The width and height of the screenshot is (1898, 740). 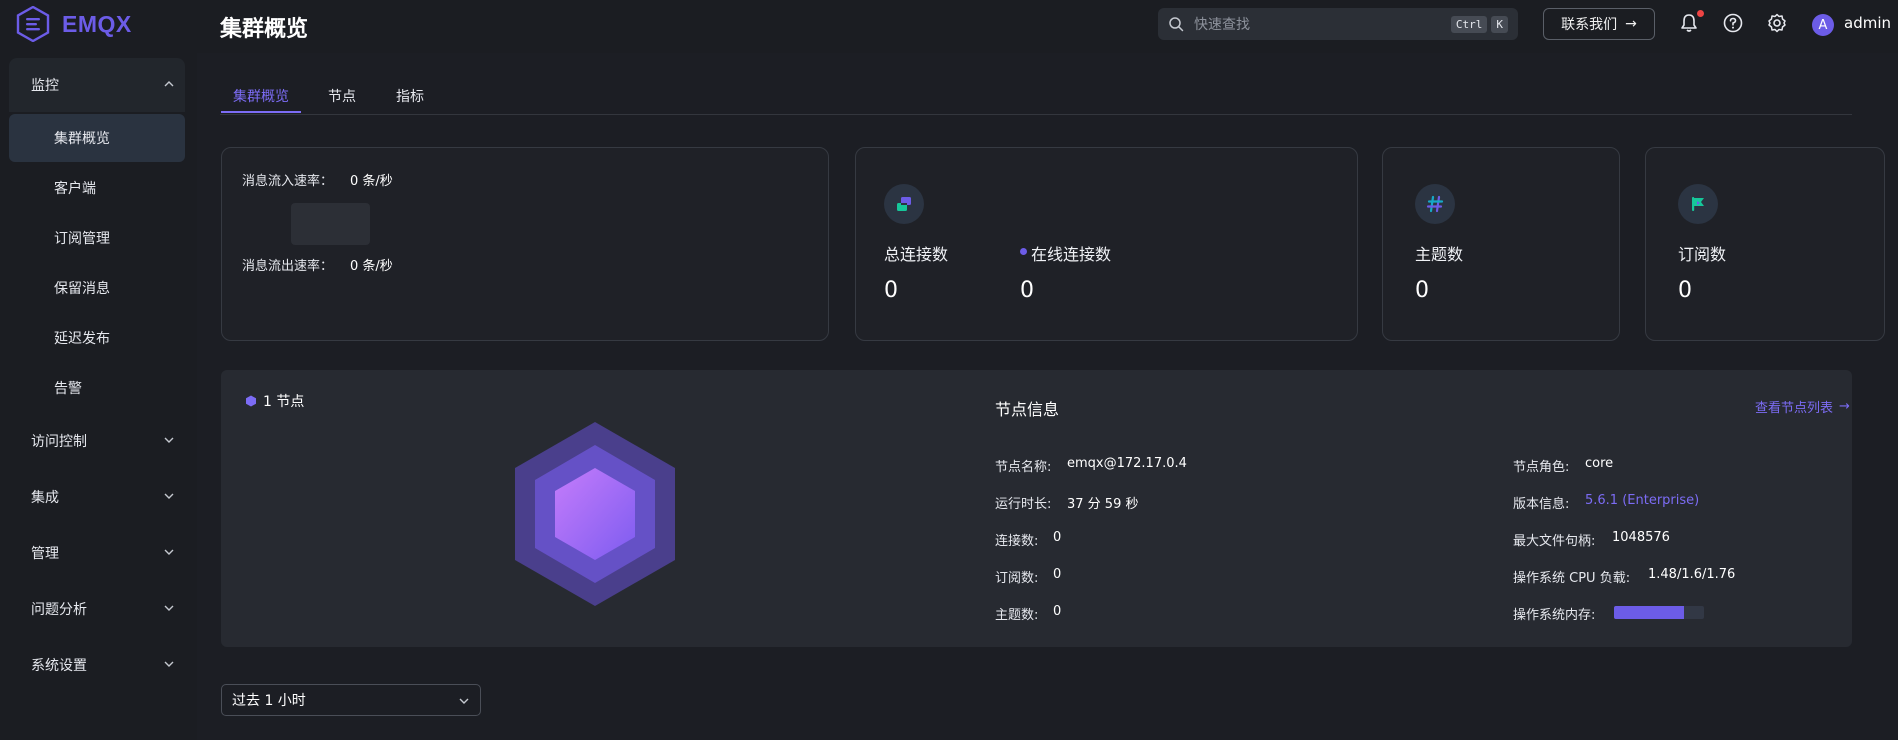 I want to click on logo-text: EMQX, so click(x=97, y=23).